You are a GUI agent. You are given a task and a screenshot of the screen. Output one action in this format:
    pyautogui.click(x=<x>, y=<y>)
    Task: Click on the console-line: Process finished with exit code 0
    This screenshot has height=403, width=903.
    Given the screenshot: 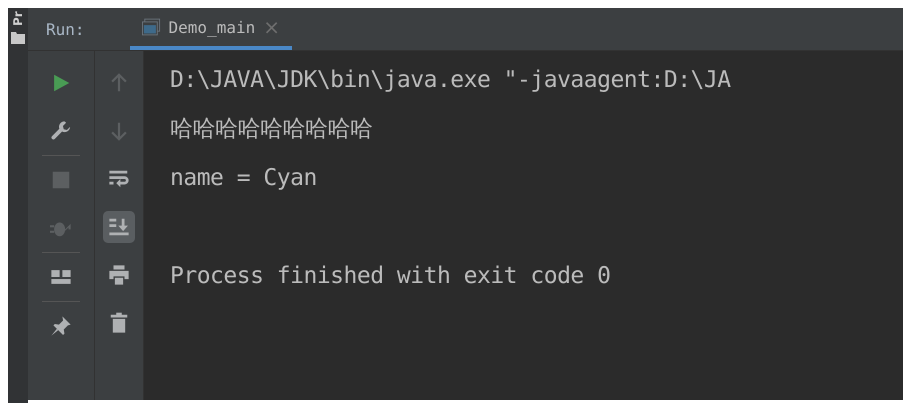 What is the action you would take?
    pyautogui.click(x=391, y=276)
    